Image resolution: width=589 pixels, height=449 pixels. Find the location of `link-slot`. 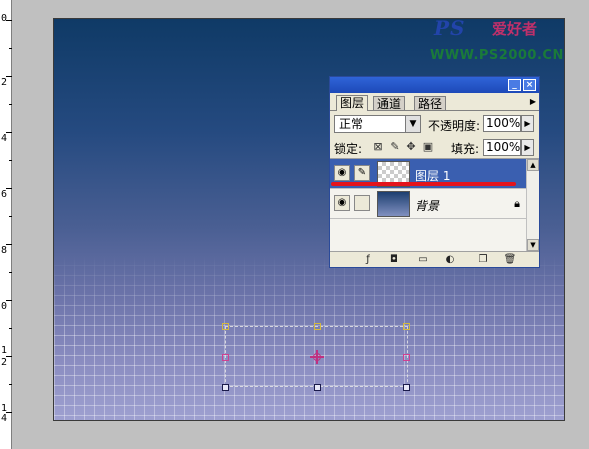

link-slot is located at coordinates (362, 203).